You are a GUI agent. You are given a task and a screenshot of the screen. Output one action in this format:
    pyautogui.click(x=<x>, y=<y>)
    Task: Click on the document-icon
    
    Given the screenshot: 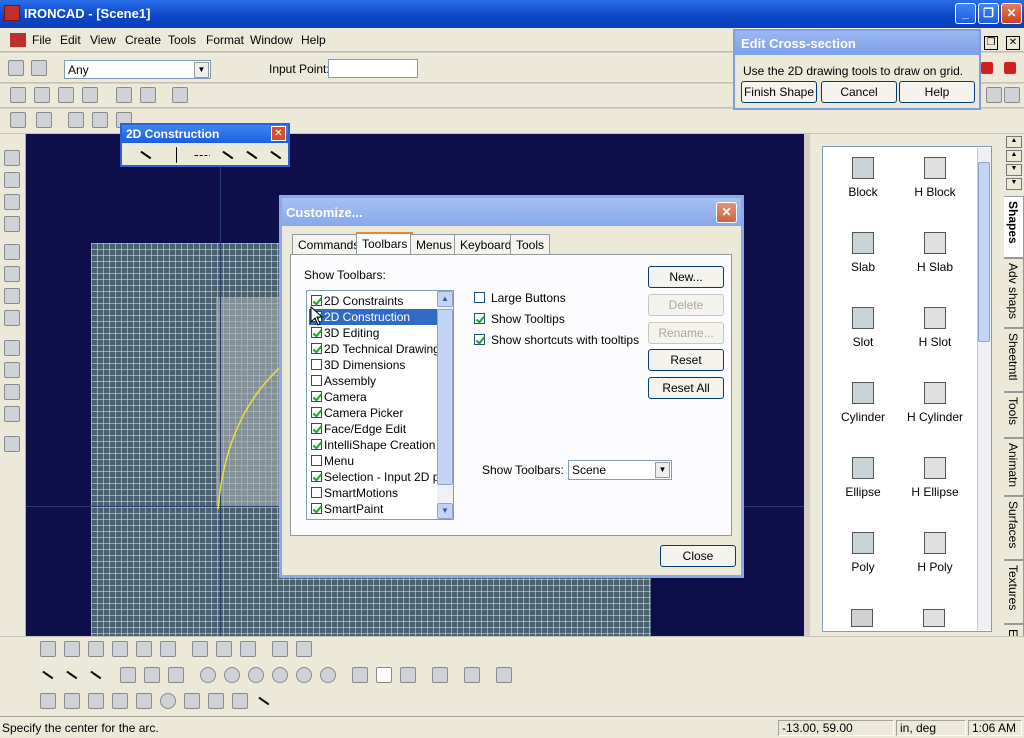 What is the action you would take?
    pyautogui.click(x=18, y=40)
    